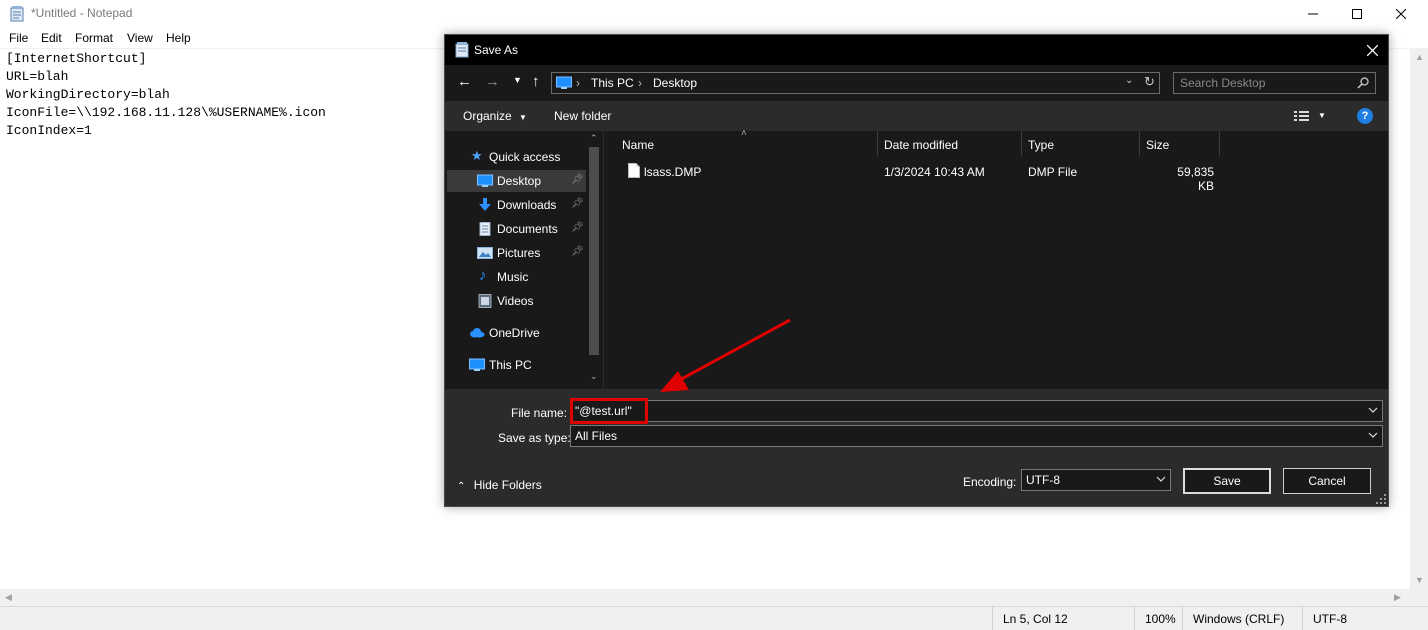 The width and height of the screenshot is (1428, 630). Describe the element at coordinates (1043, 480) in the screenshot. I see `encoding-value: UTF-8` at that location.